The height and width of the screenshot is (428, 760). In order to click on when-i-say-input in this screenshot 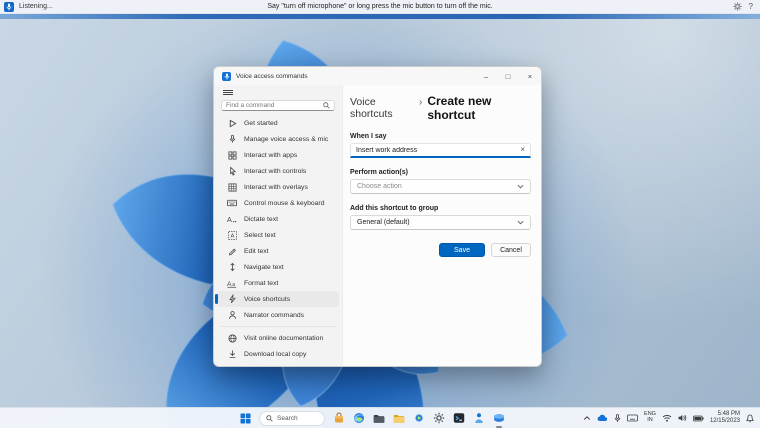, I will do `click(438, 150)`.